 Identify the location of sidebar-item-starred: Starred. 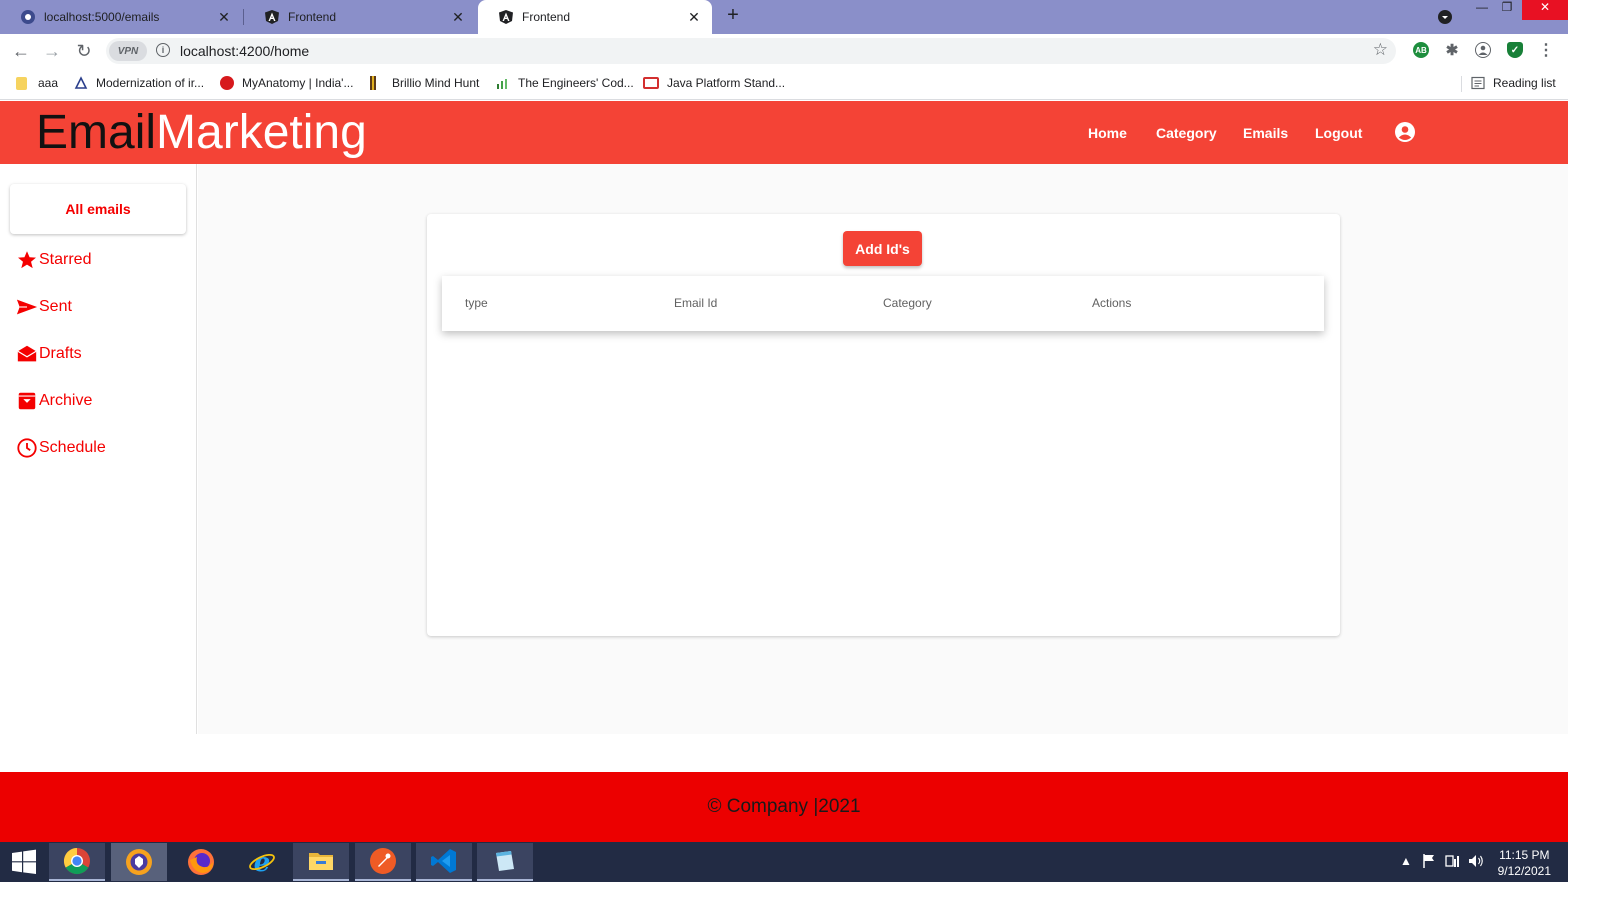
(53, 260).